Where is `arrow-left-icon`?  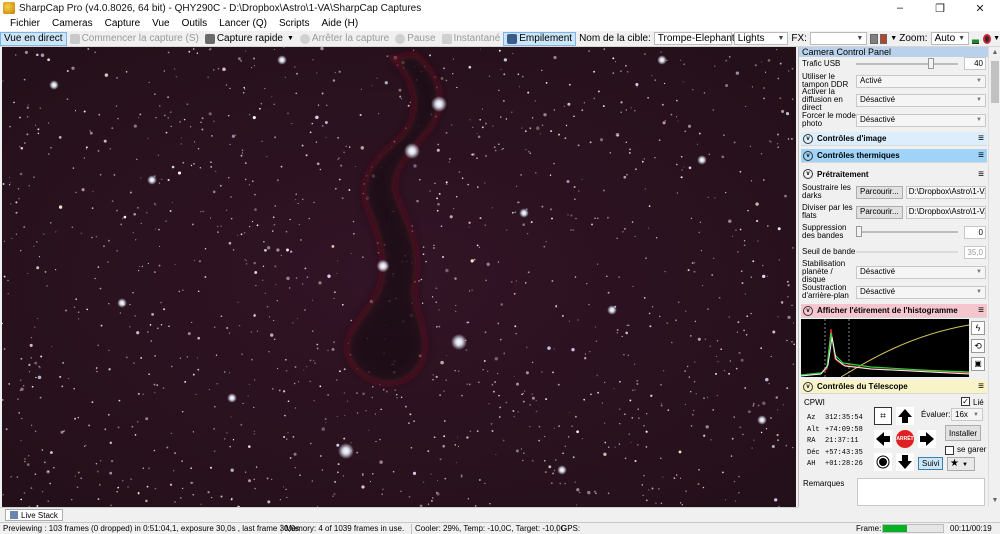
arrow-left-icon is located at coordinates (883, 439).